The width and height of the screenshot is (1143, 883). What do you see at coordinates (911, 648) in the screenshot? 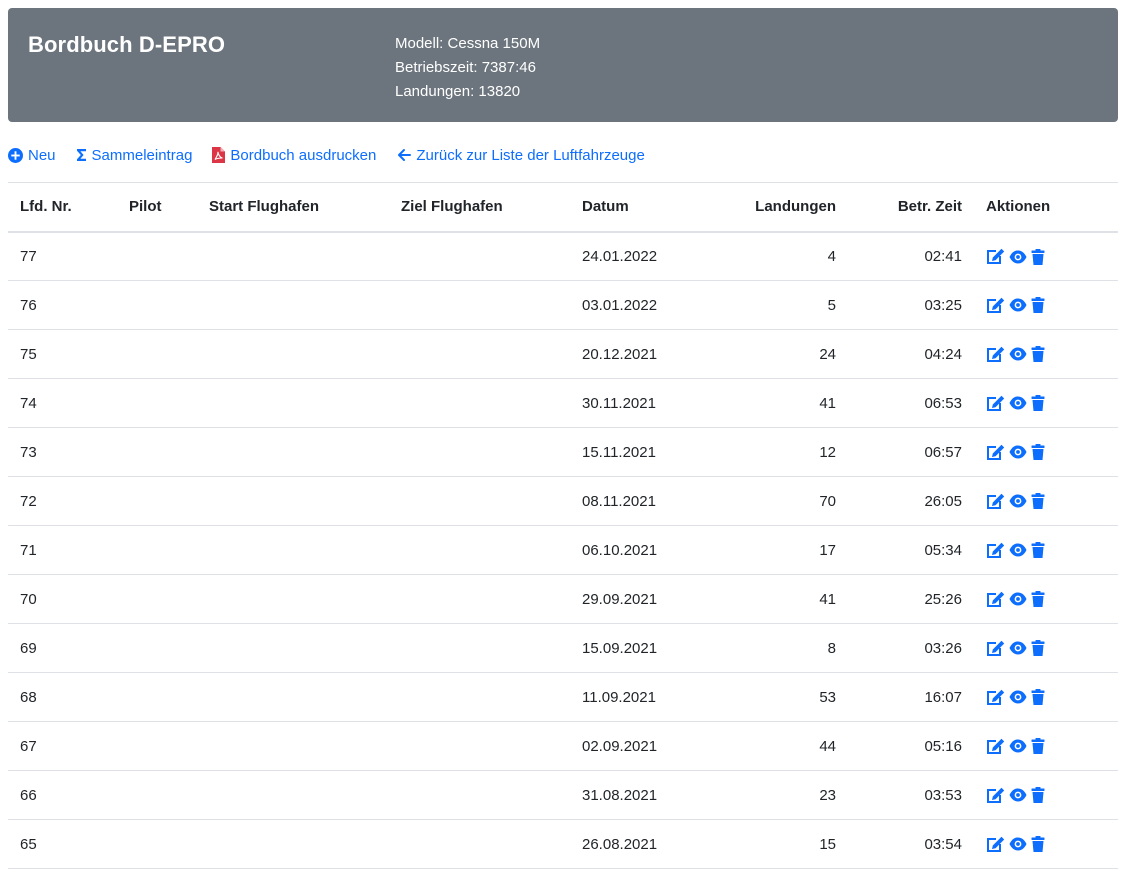
I see `cell-operating-time: 03:26` at bounding box center [911, 648].